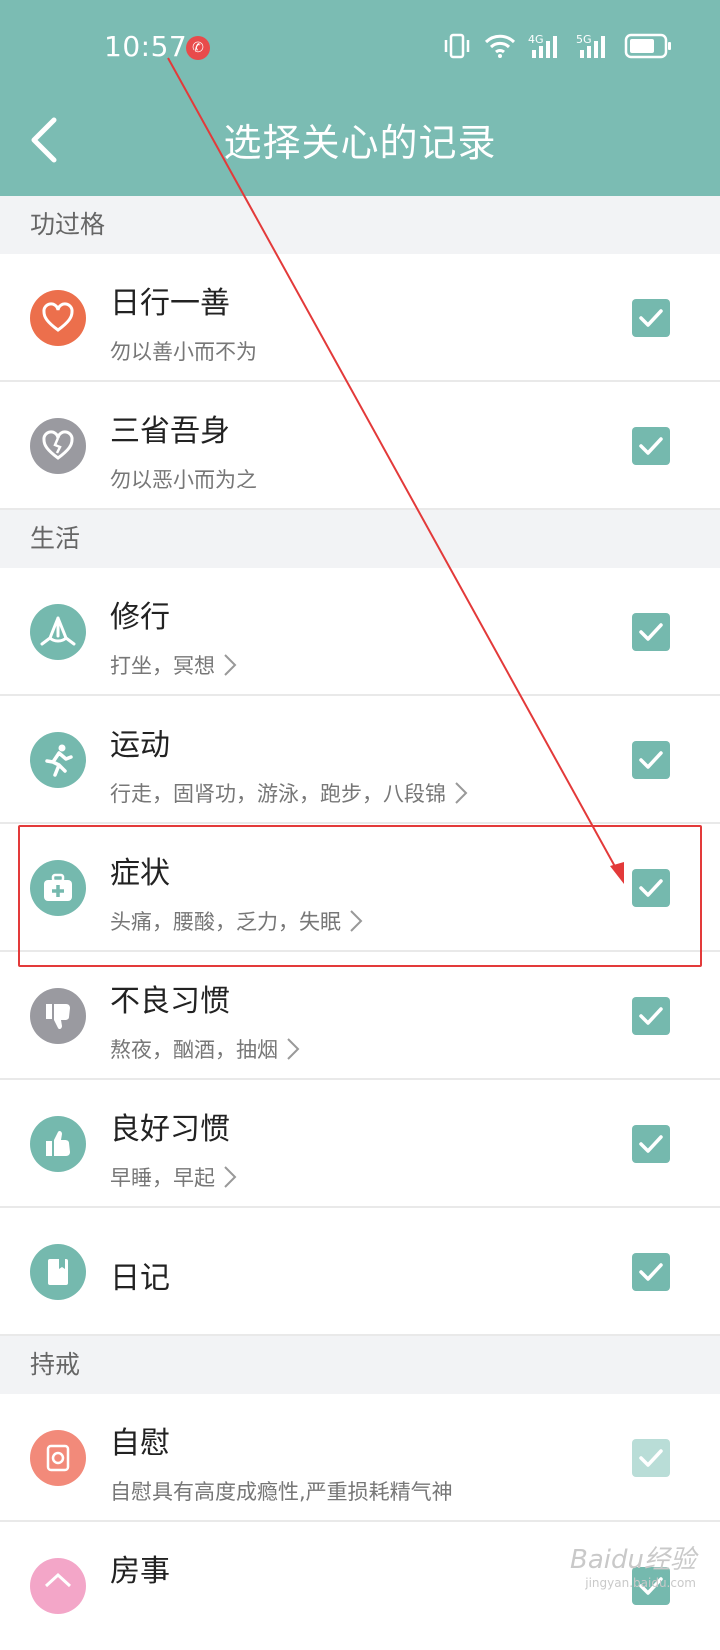 The width and height of the screenshot is (720, 1650). I want to click on record-item-title: 房事, so click(140, 1571).